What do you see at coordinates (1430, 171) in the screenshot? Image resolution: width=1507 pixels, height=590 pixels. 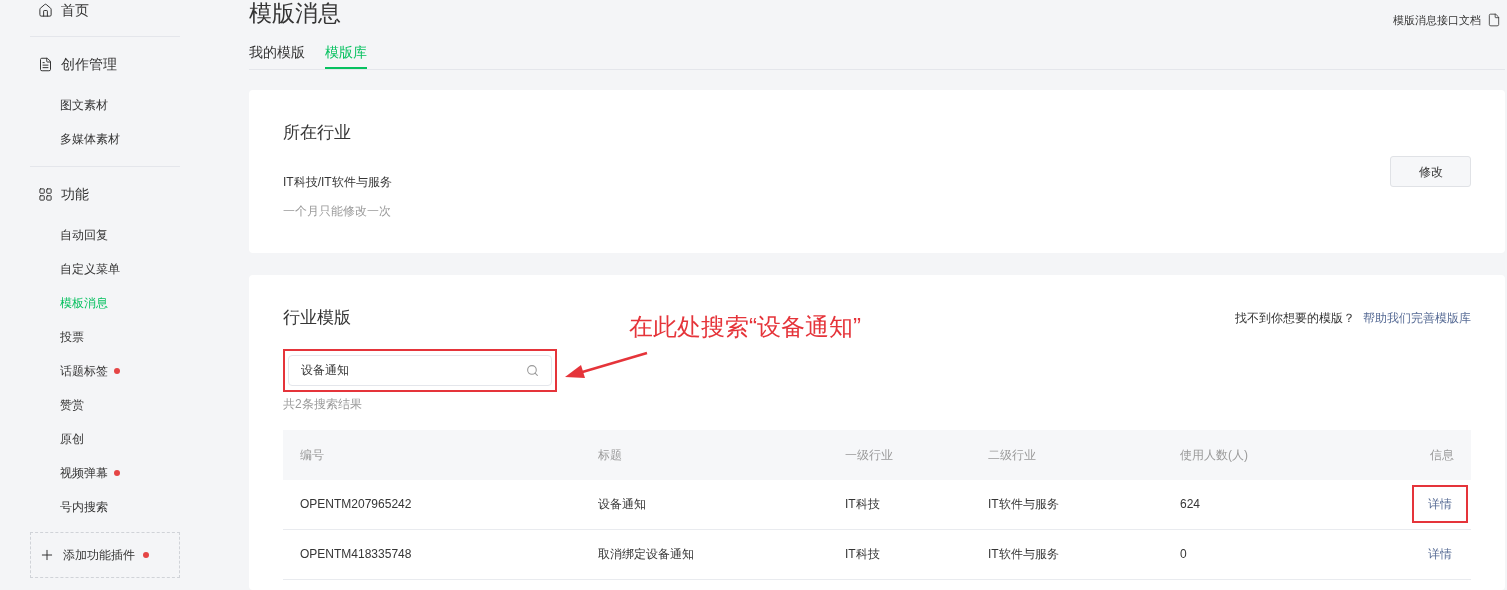 I see `edit-button: 修改` at bounding box center [1430, 171].